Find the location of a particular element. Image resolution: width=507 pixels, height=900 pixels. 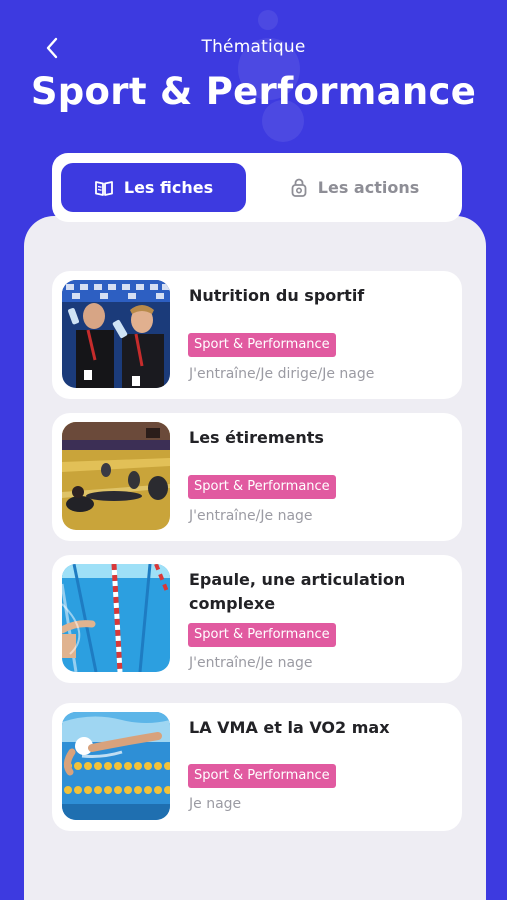

audience-text: Je nage is located at coordinates (215, 804).